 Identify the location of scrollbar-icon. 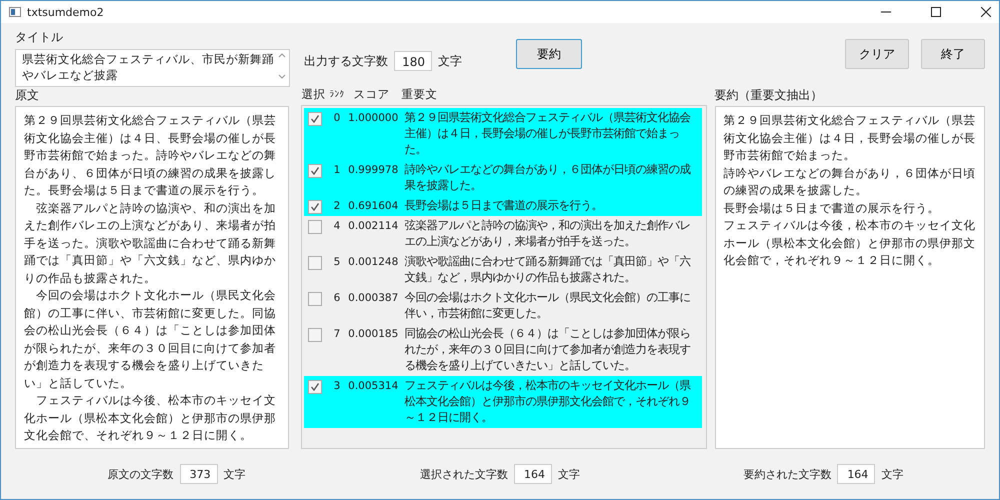
(282, 66).